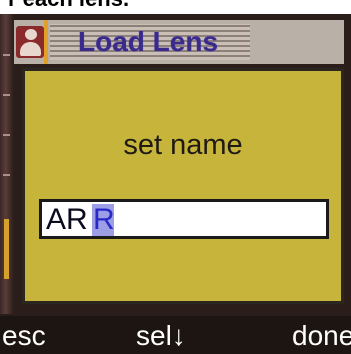 This screenshot has width=351, height=354. I want to click on text-cursor: R, so click(103, 219).